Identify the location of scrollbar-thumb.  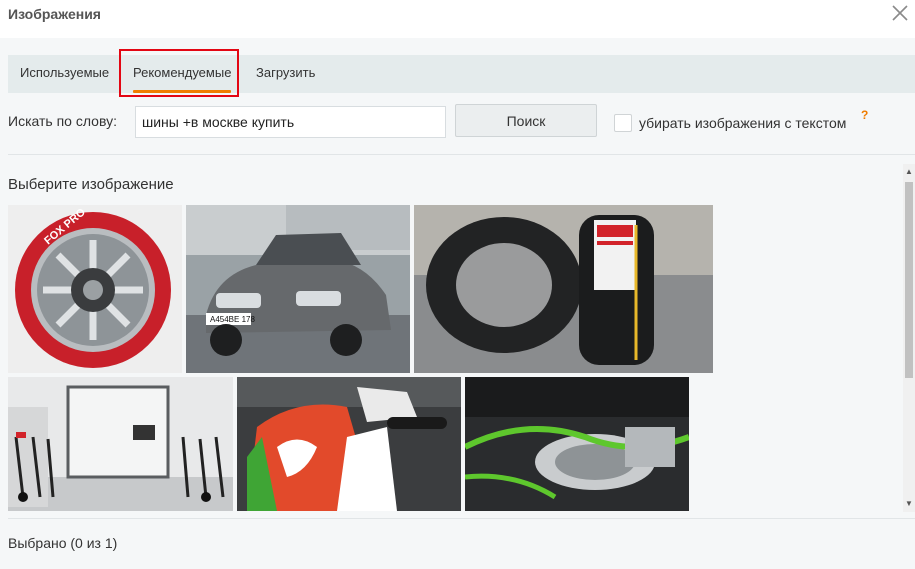
(909, 280).